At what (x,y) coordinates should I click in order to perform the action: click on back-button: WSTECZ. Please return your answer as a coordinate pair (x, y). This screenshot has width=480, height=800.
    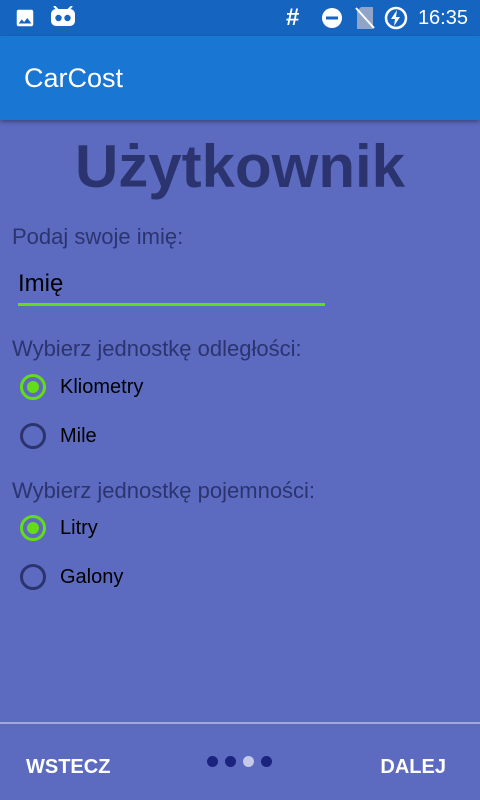
    Looking at the image, I should click on (68, 767).